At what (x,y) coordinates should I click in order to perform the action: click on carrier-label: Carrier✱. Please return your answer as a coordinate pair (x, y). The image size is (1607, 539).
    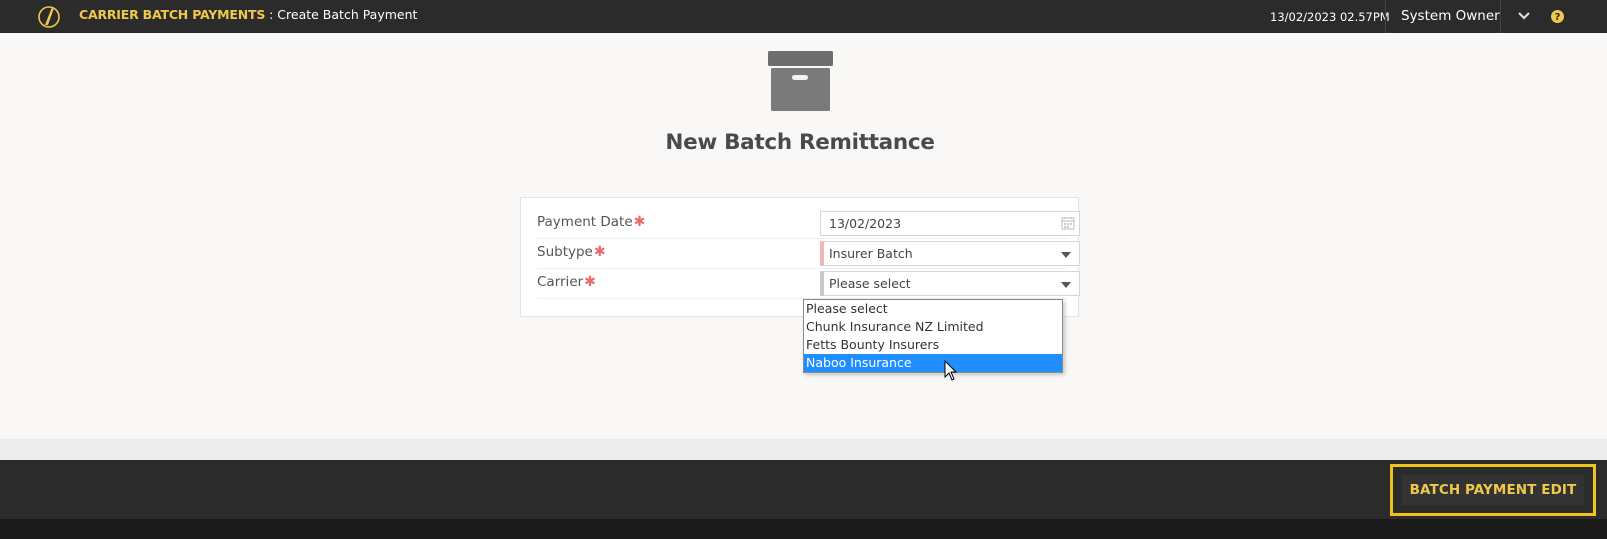
    Looking at the image, I should click on (566, 282).